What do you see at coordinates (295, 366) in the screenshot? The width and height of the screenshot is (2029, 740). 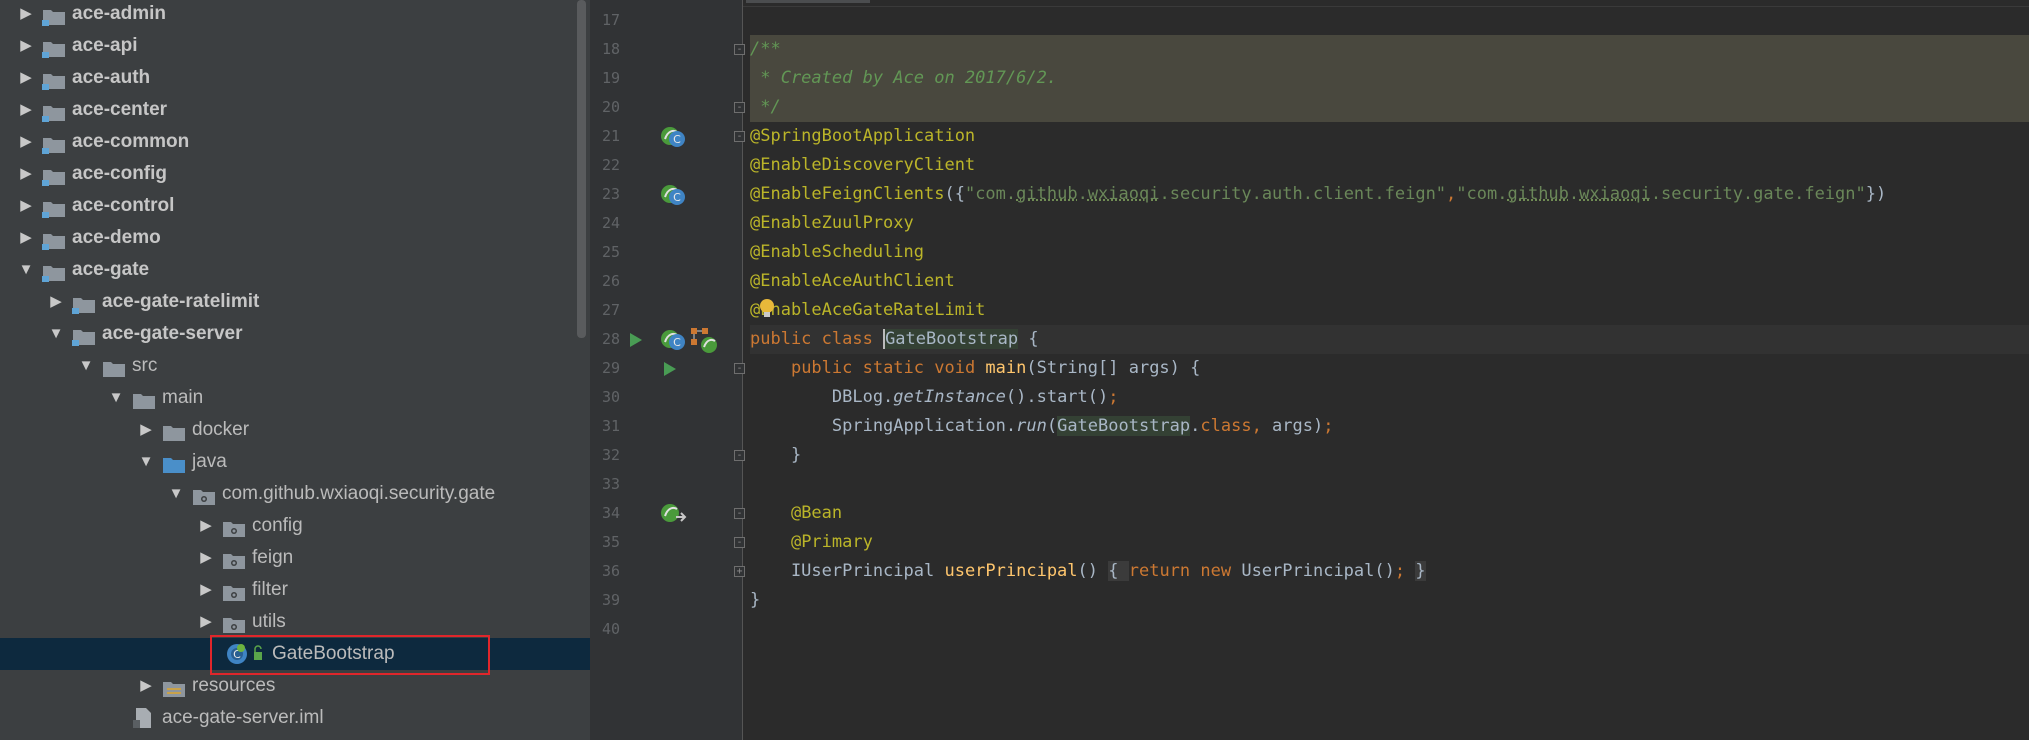 I see `tree-item-src: ▼ src` at bounding box center [295, 366].